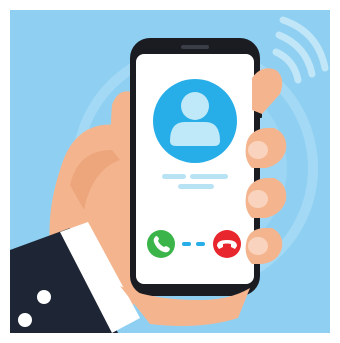  What do you see at coordinates (195, 47) in the screenshot?
I see `phone-speaker` at bounding box center [195, 47].